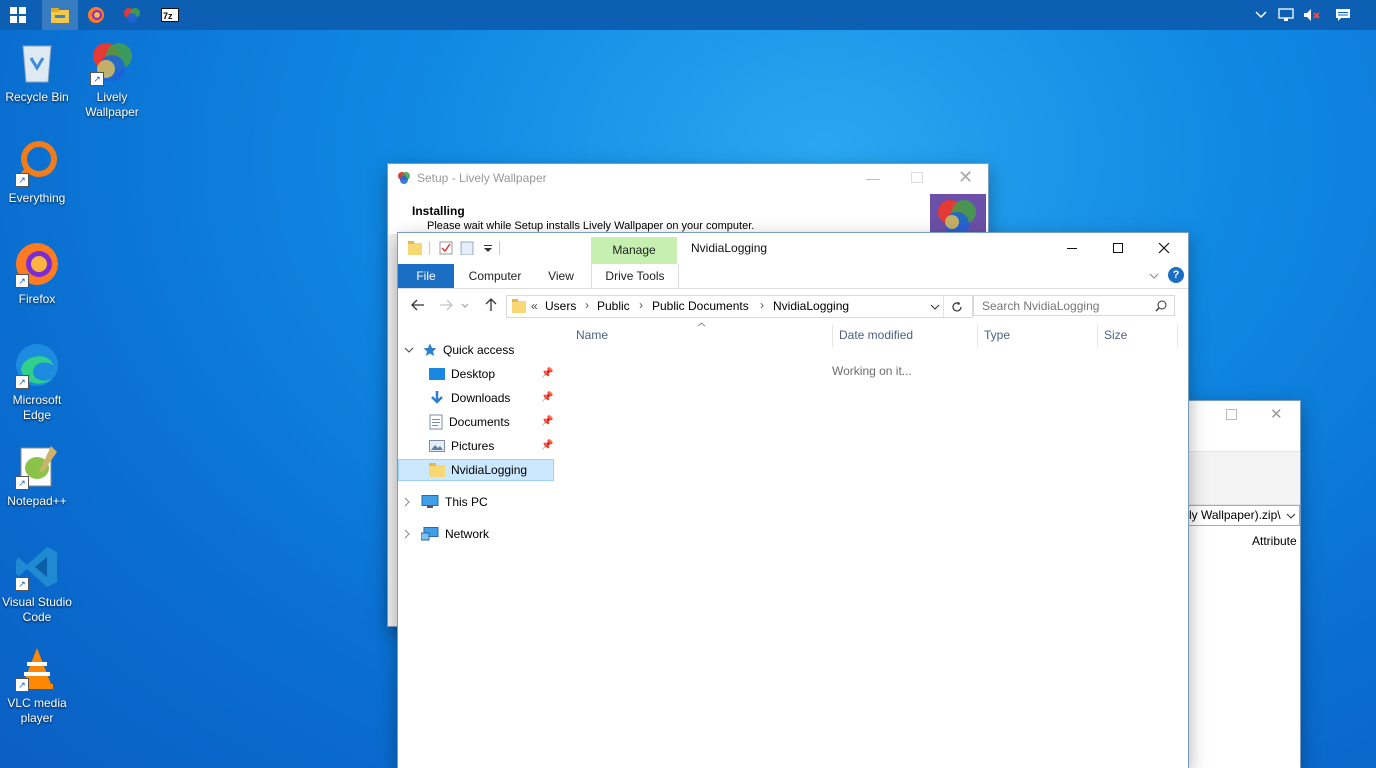 The height and width of the screenshot is (768, 1376). I want to click on setup-title: Setup - Lively Wallpaper, so click(482, 178).